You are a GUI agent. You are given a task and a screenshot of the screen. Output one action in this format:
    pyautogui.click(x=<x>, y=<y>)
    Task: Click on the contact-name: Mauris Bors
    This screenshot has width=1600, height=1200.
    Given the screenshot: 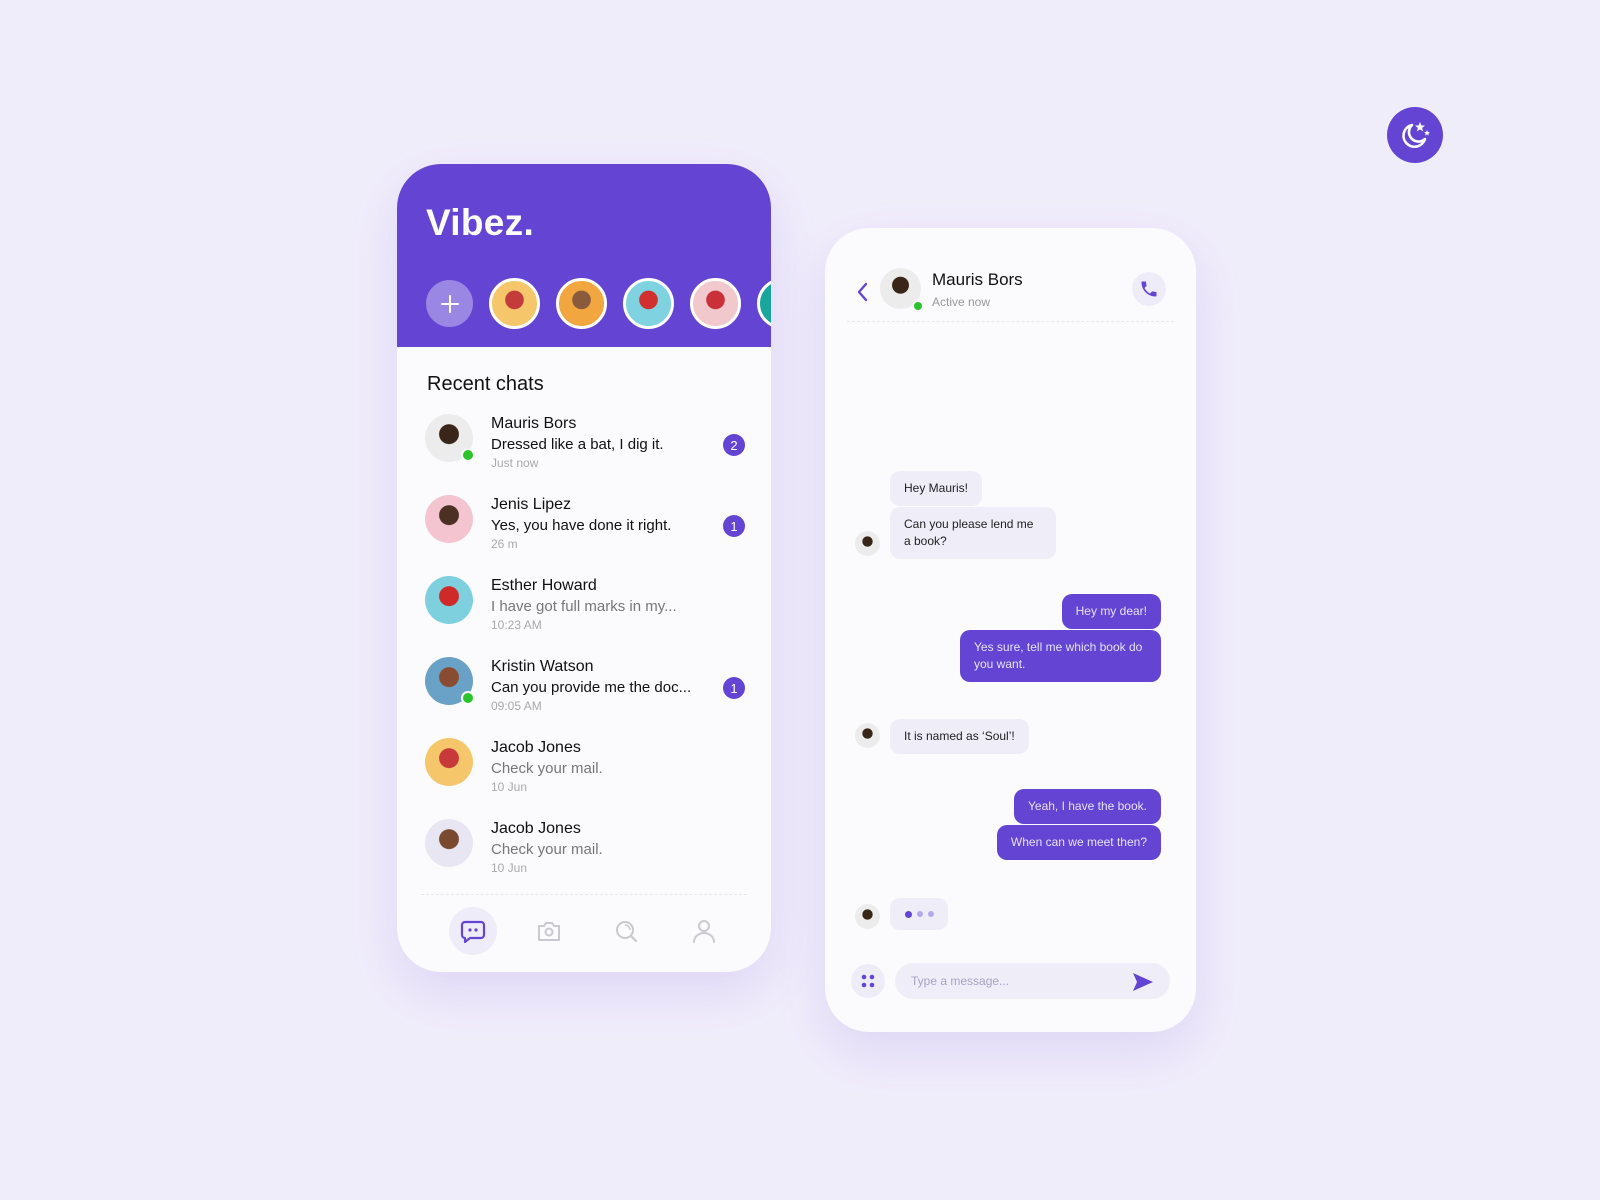 What is the action you would take?
    pyautogui.click(x=977, y=279)
    